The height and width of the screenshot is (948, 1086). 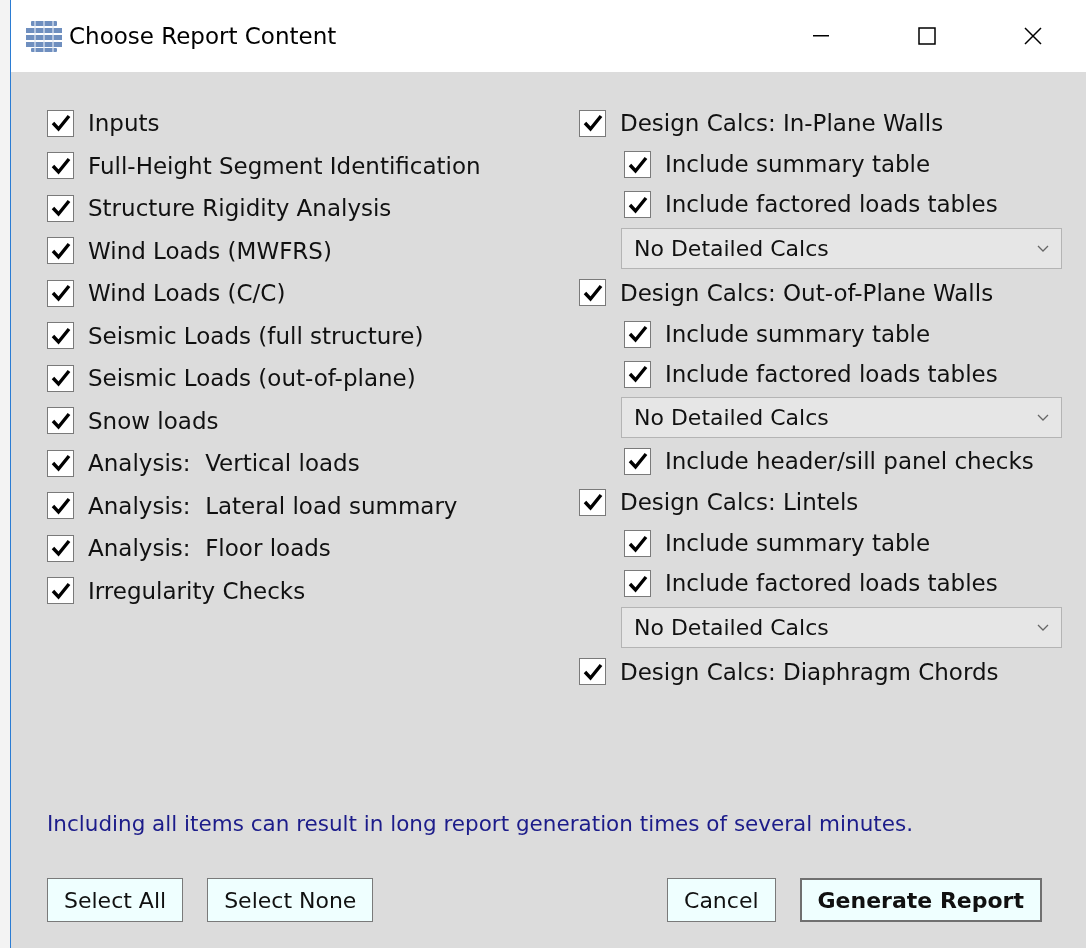 What do you see at coordinates (256, 336) in the screenshot?
I see `checkbox-label: Seismic Loads (full structure)` at bounding box center [256, 336].